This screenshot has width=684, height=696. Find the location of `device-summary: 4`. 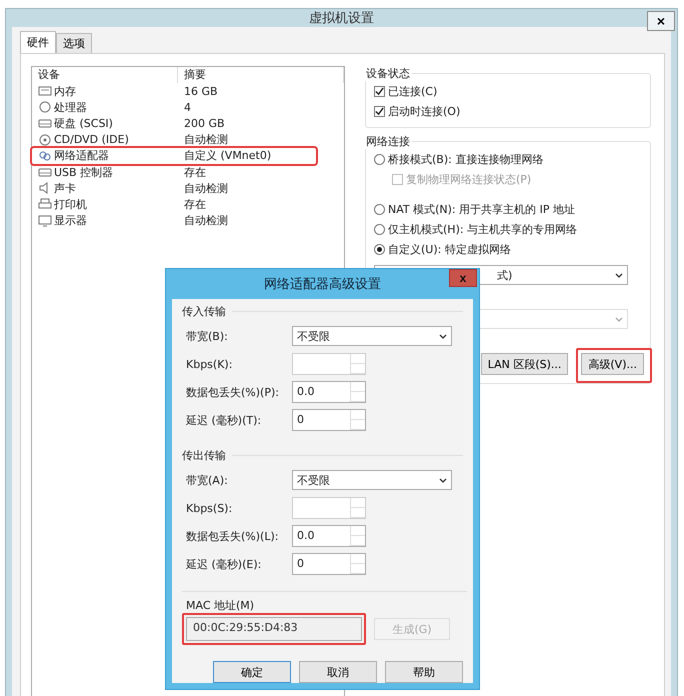

device-summary: 4 is located at coordinates (187, 107).